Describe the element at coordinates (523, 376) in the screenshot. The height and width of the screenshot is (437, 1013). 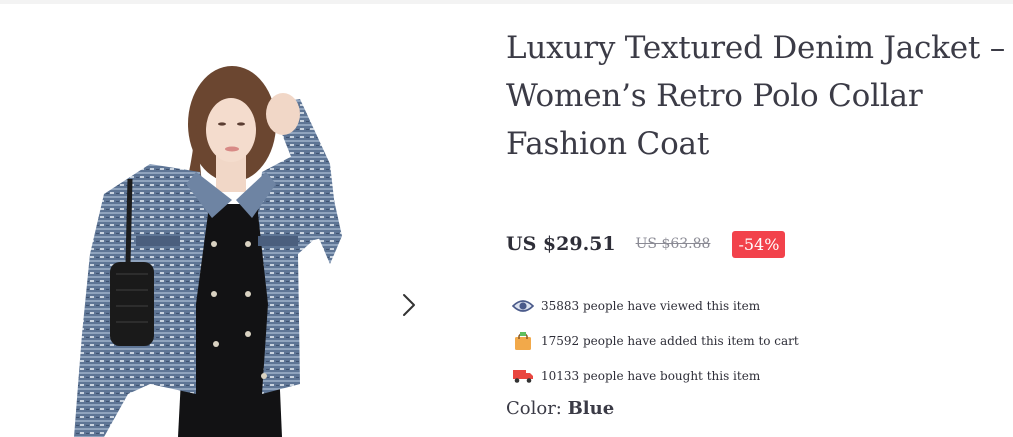
I see `delivery-truck-icon` at that location.